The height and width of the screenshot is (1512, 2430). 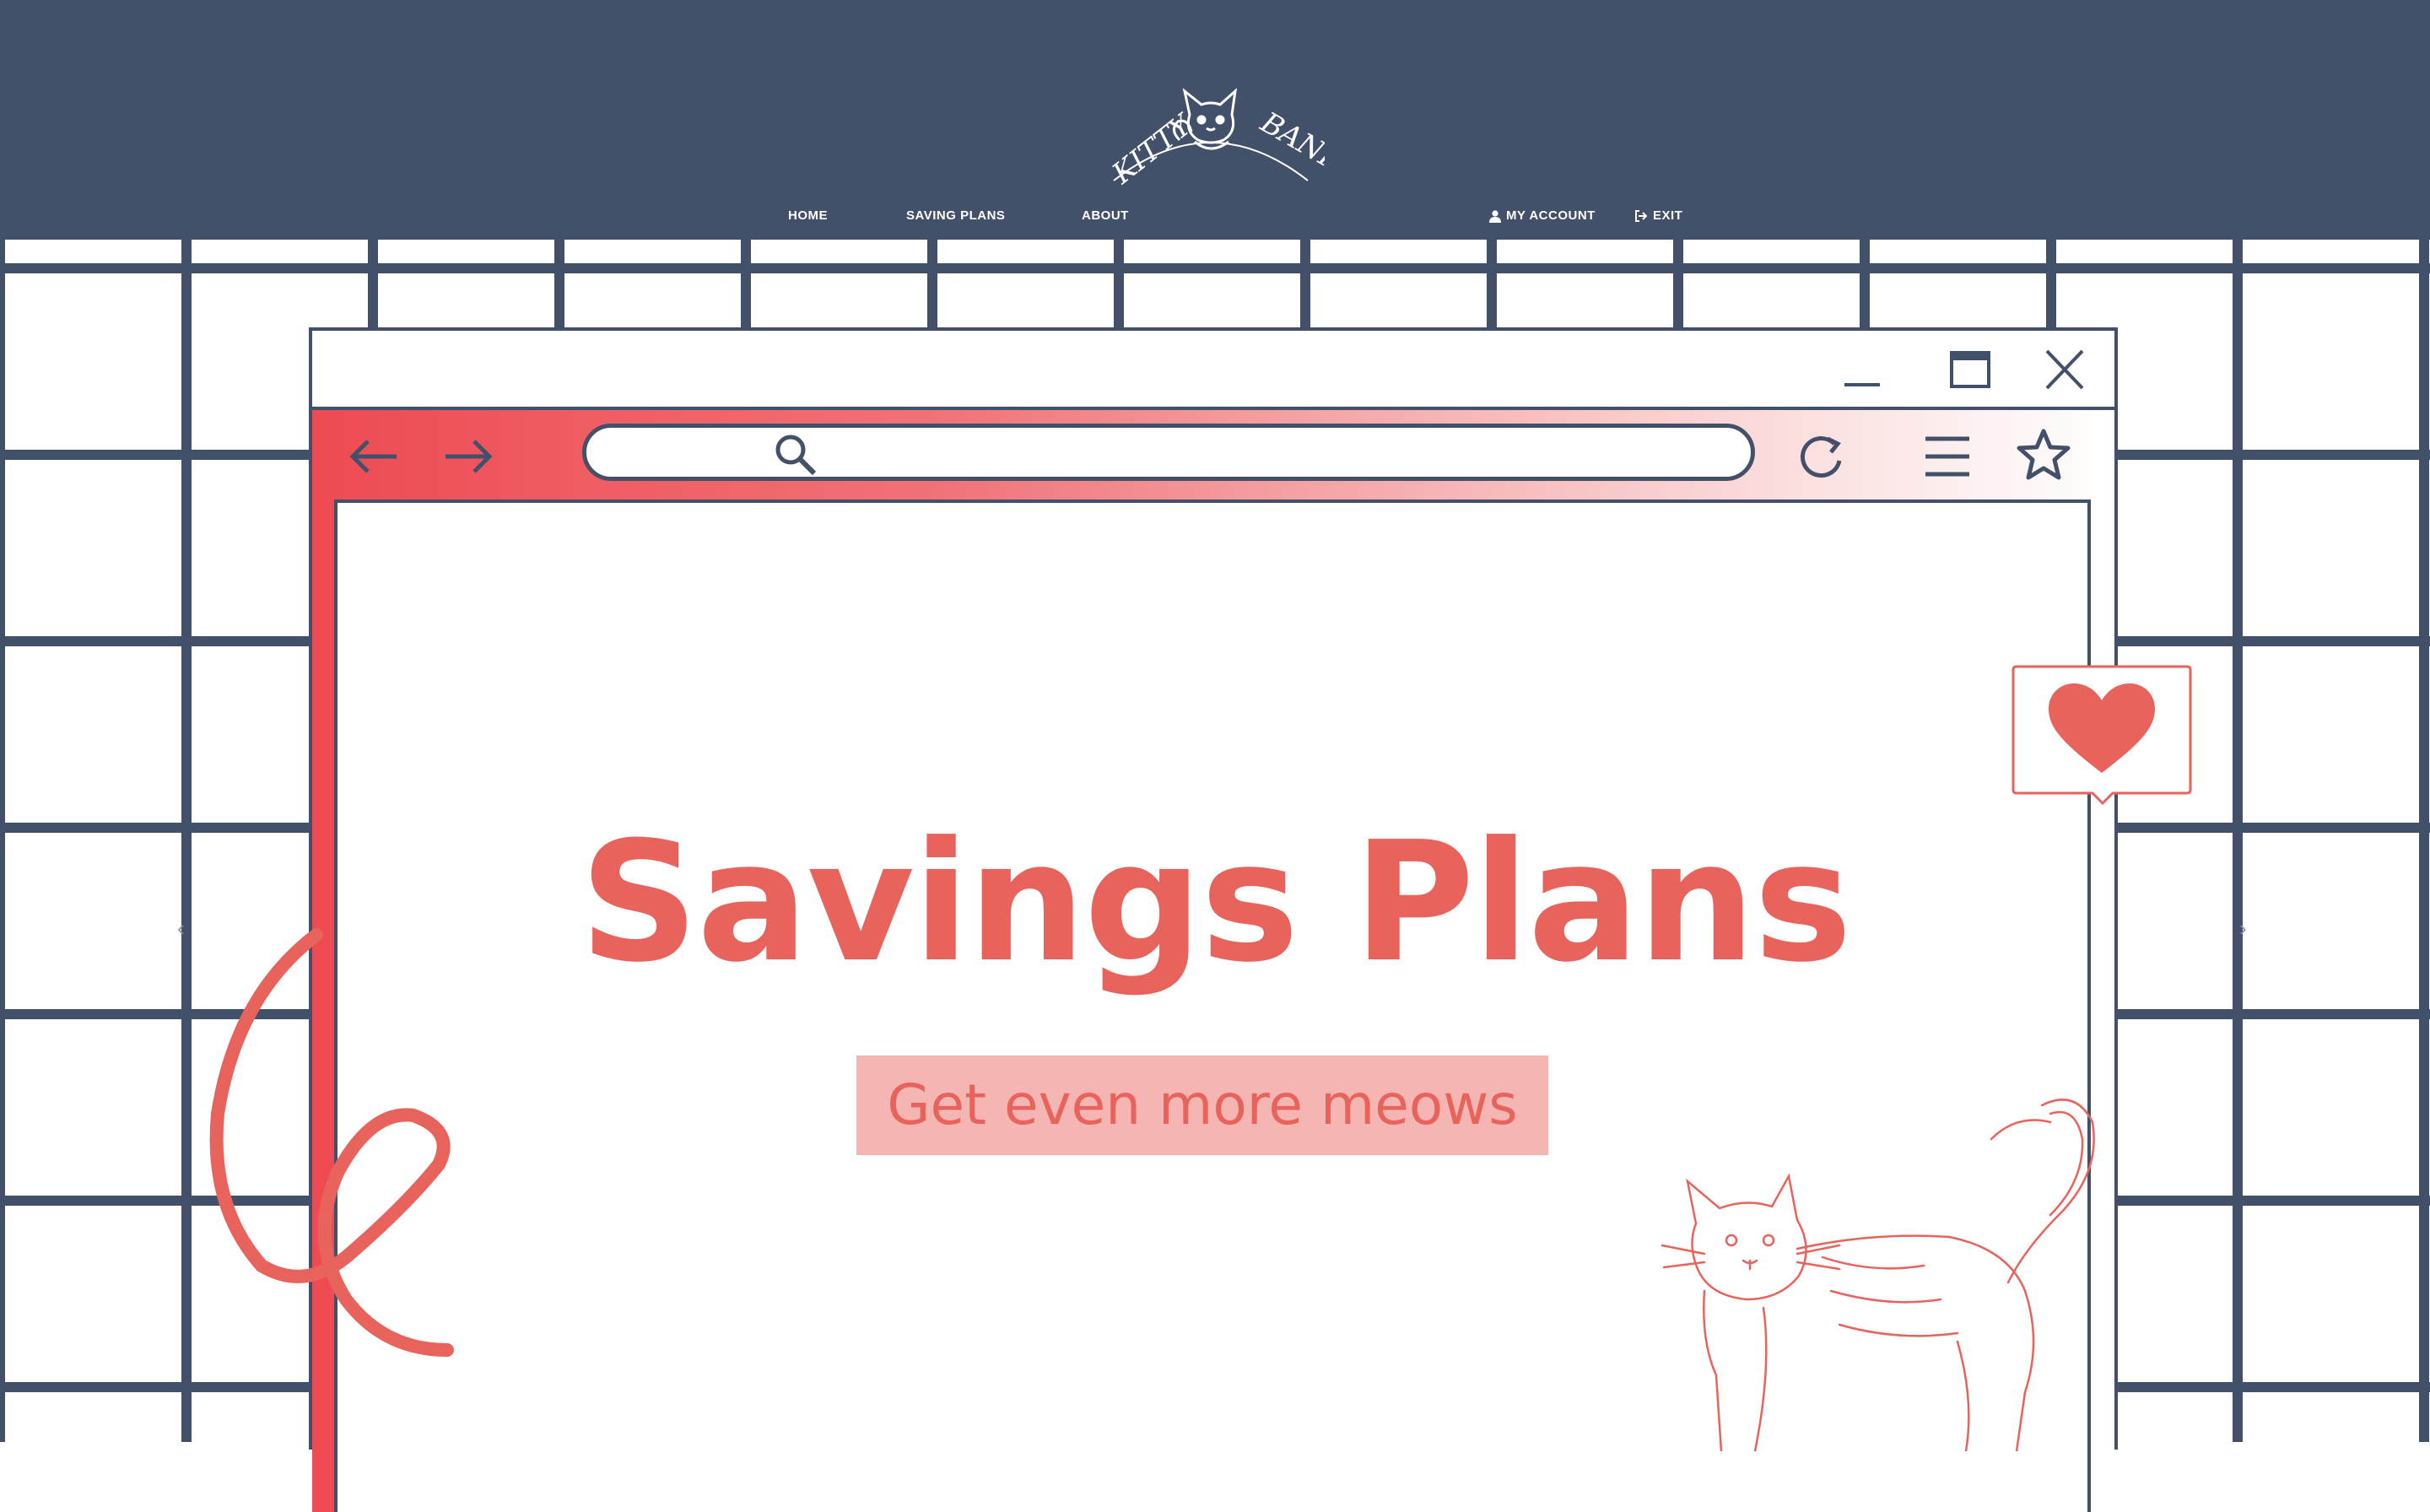 I want to click on cat-illustration, so click(x=1877, y=1275).